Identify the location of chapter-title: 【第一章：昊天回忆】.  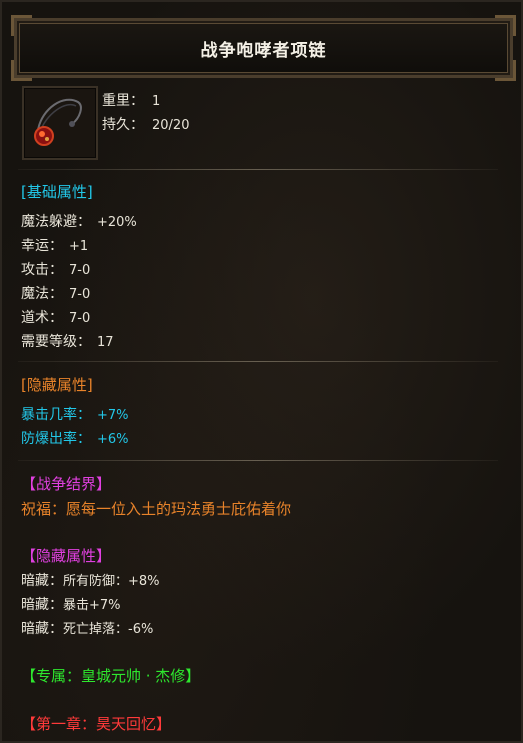
(96, 724).